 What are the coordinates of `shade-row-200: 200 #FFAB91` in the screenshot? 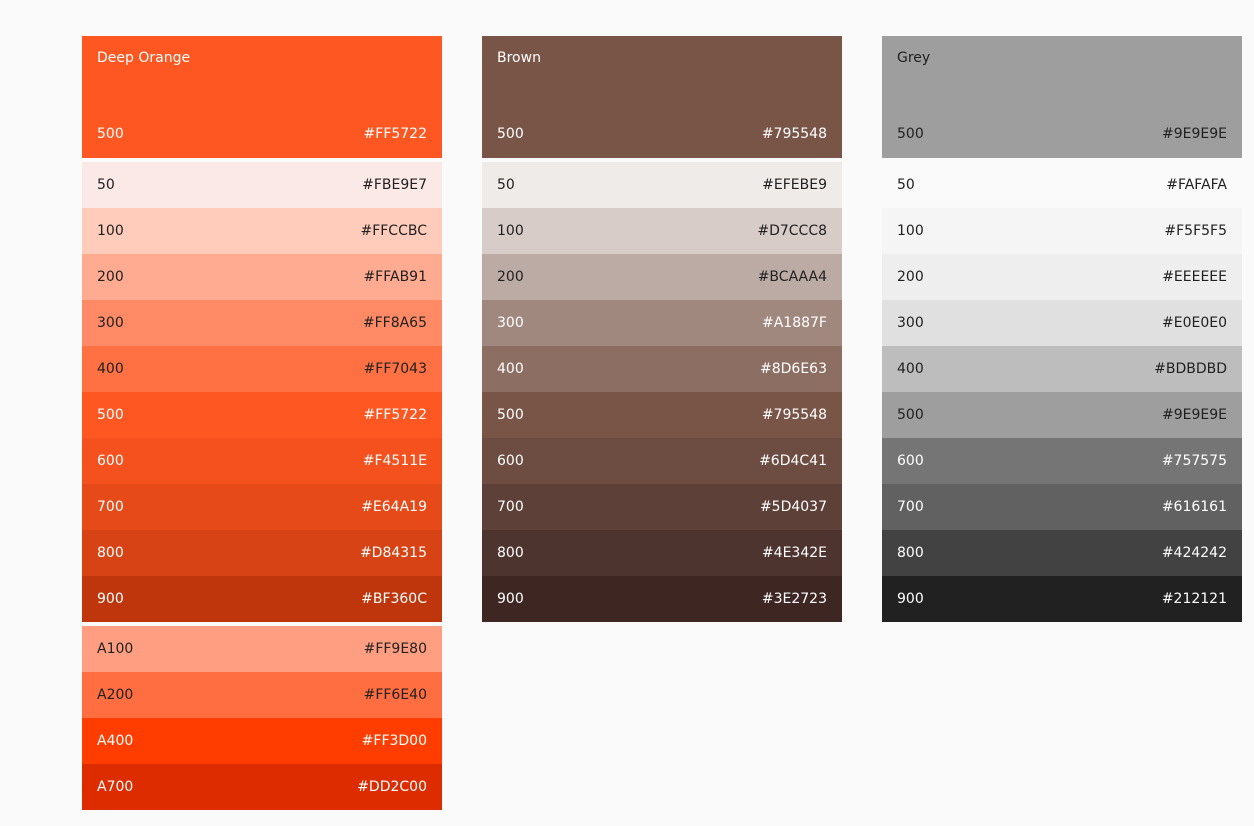 It's located at (262, 277).